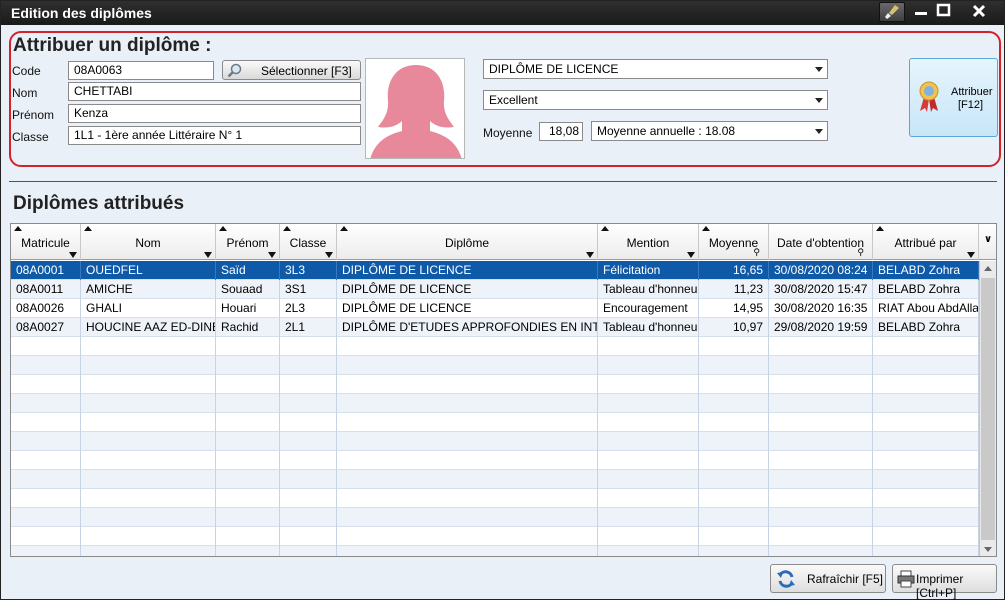 The image size is (1005, 600). I want to click on close-icon, so click(979, 11).